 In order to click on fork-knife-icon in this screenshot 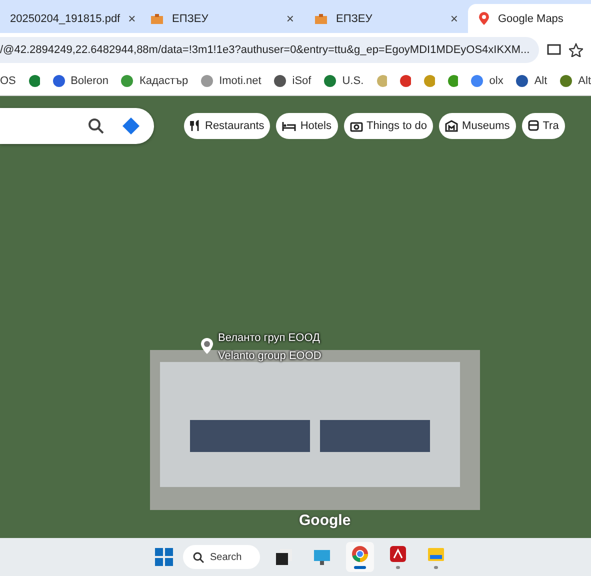, I will do `click(195, 126)`.